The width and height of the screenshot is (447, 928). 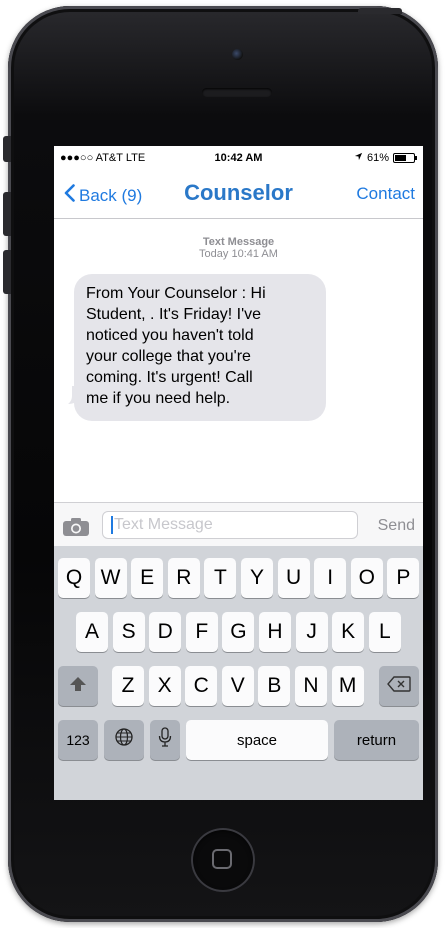 What do you see at coordinates (238, 195) in the screenshot?
I see `nav-bar: Back (9) Counselor Contact` at bounding box center [238, 195].